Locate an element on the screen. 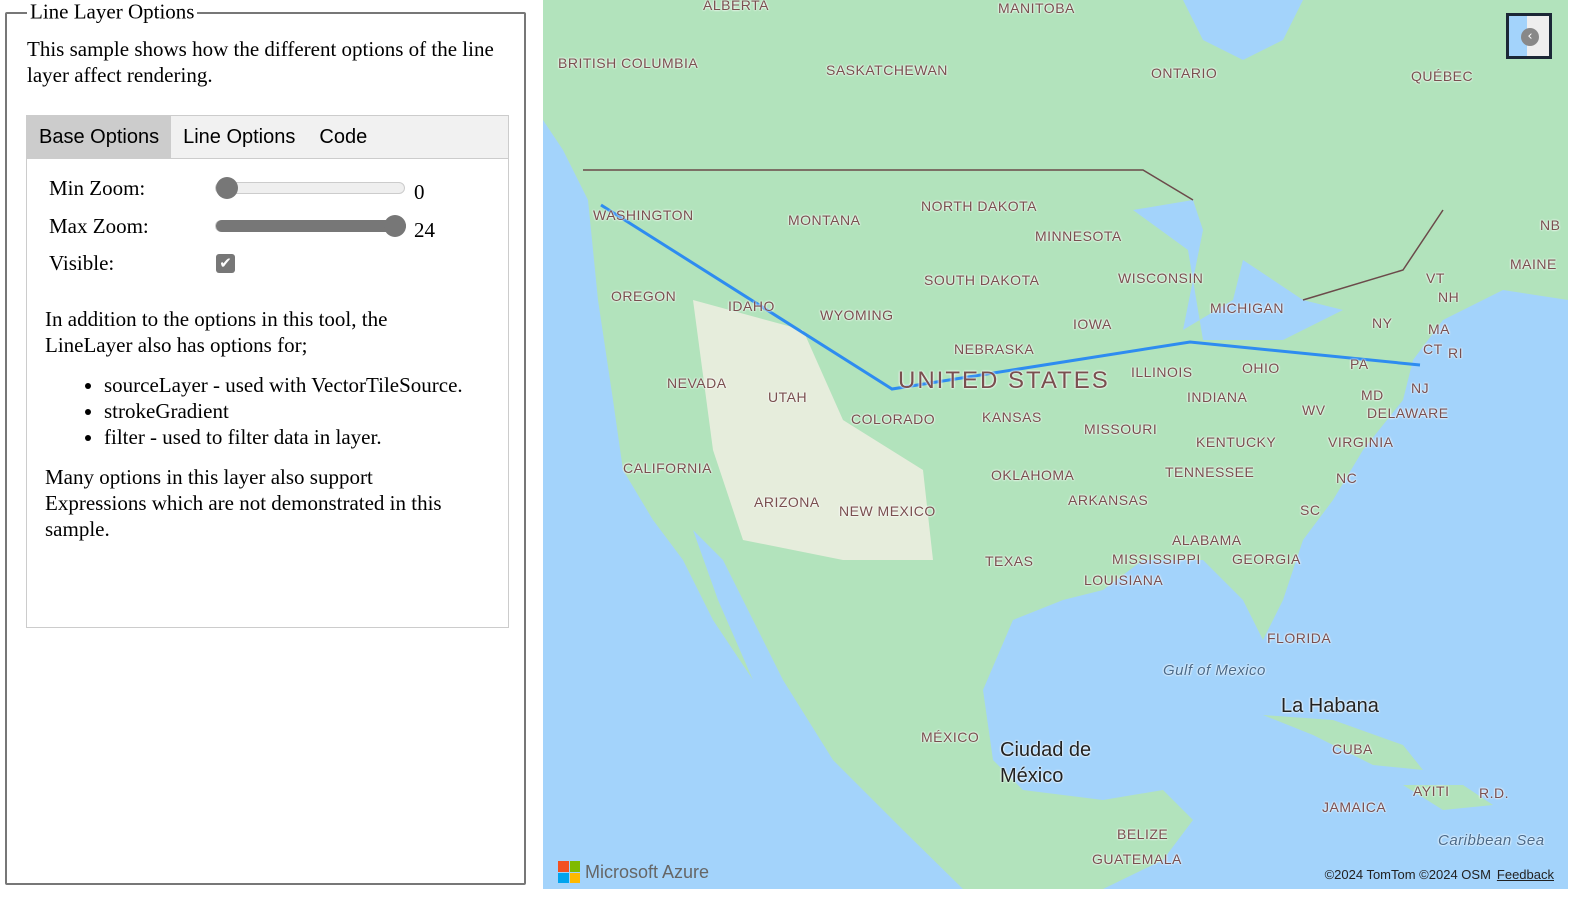 Image resolution: width=1585 pixels, height=899 pixels. map-label: ALABAMA is located at coordinates (1207, 540).